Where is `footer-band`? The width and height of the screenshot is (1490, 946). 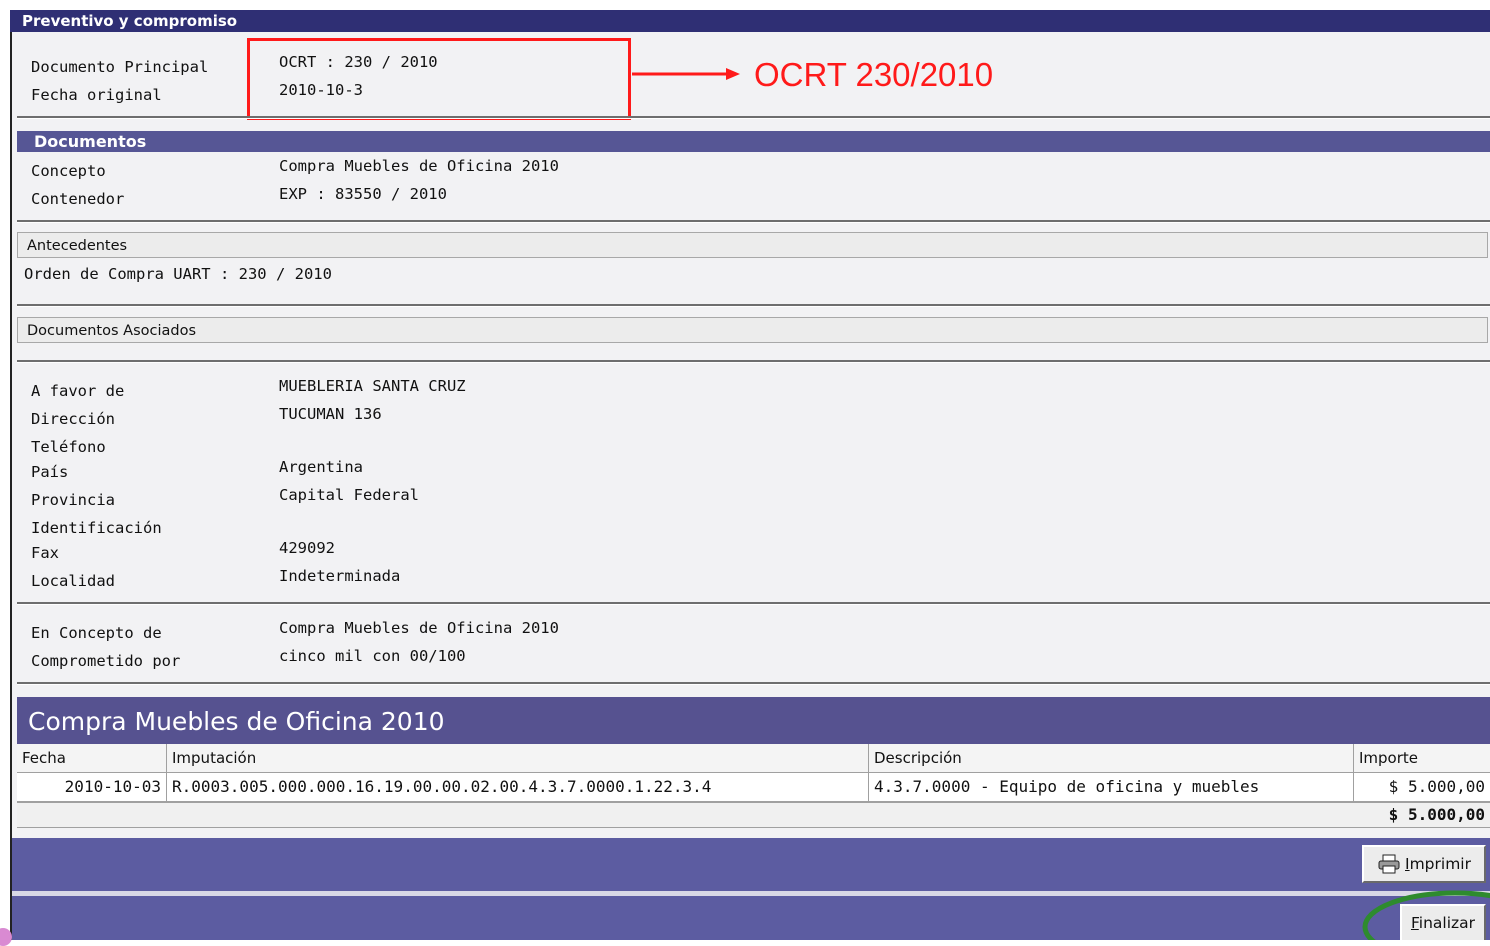 footer-band is located at coordinates (751, 918).